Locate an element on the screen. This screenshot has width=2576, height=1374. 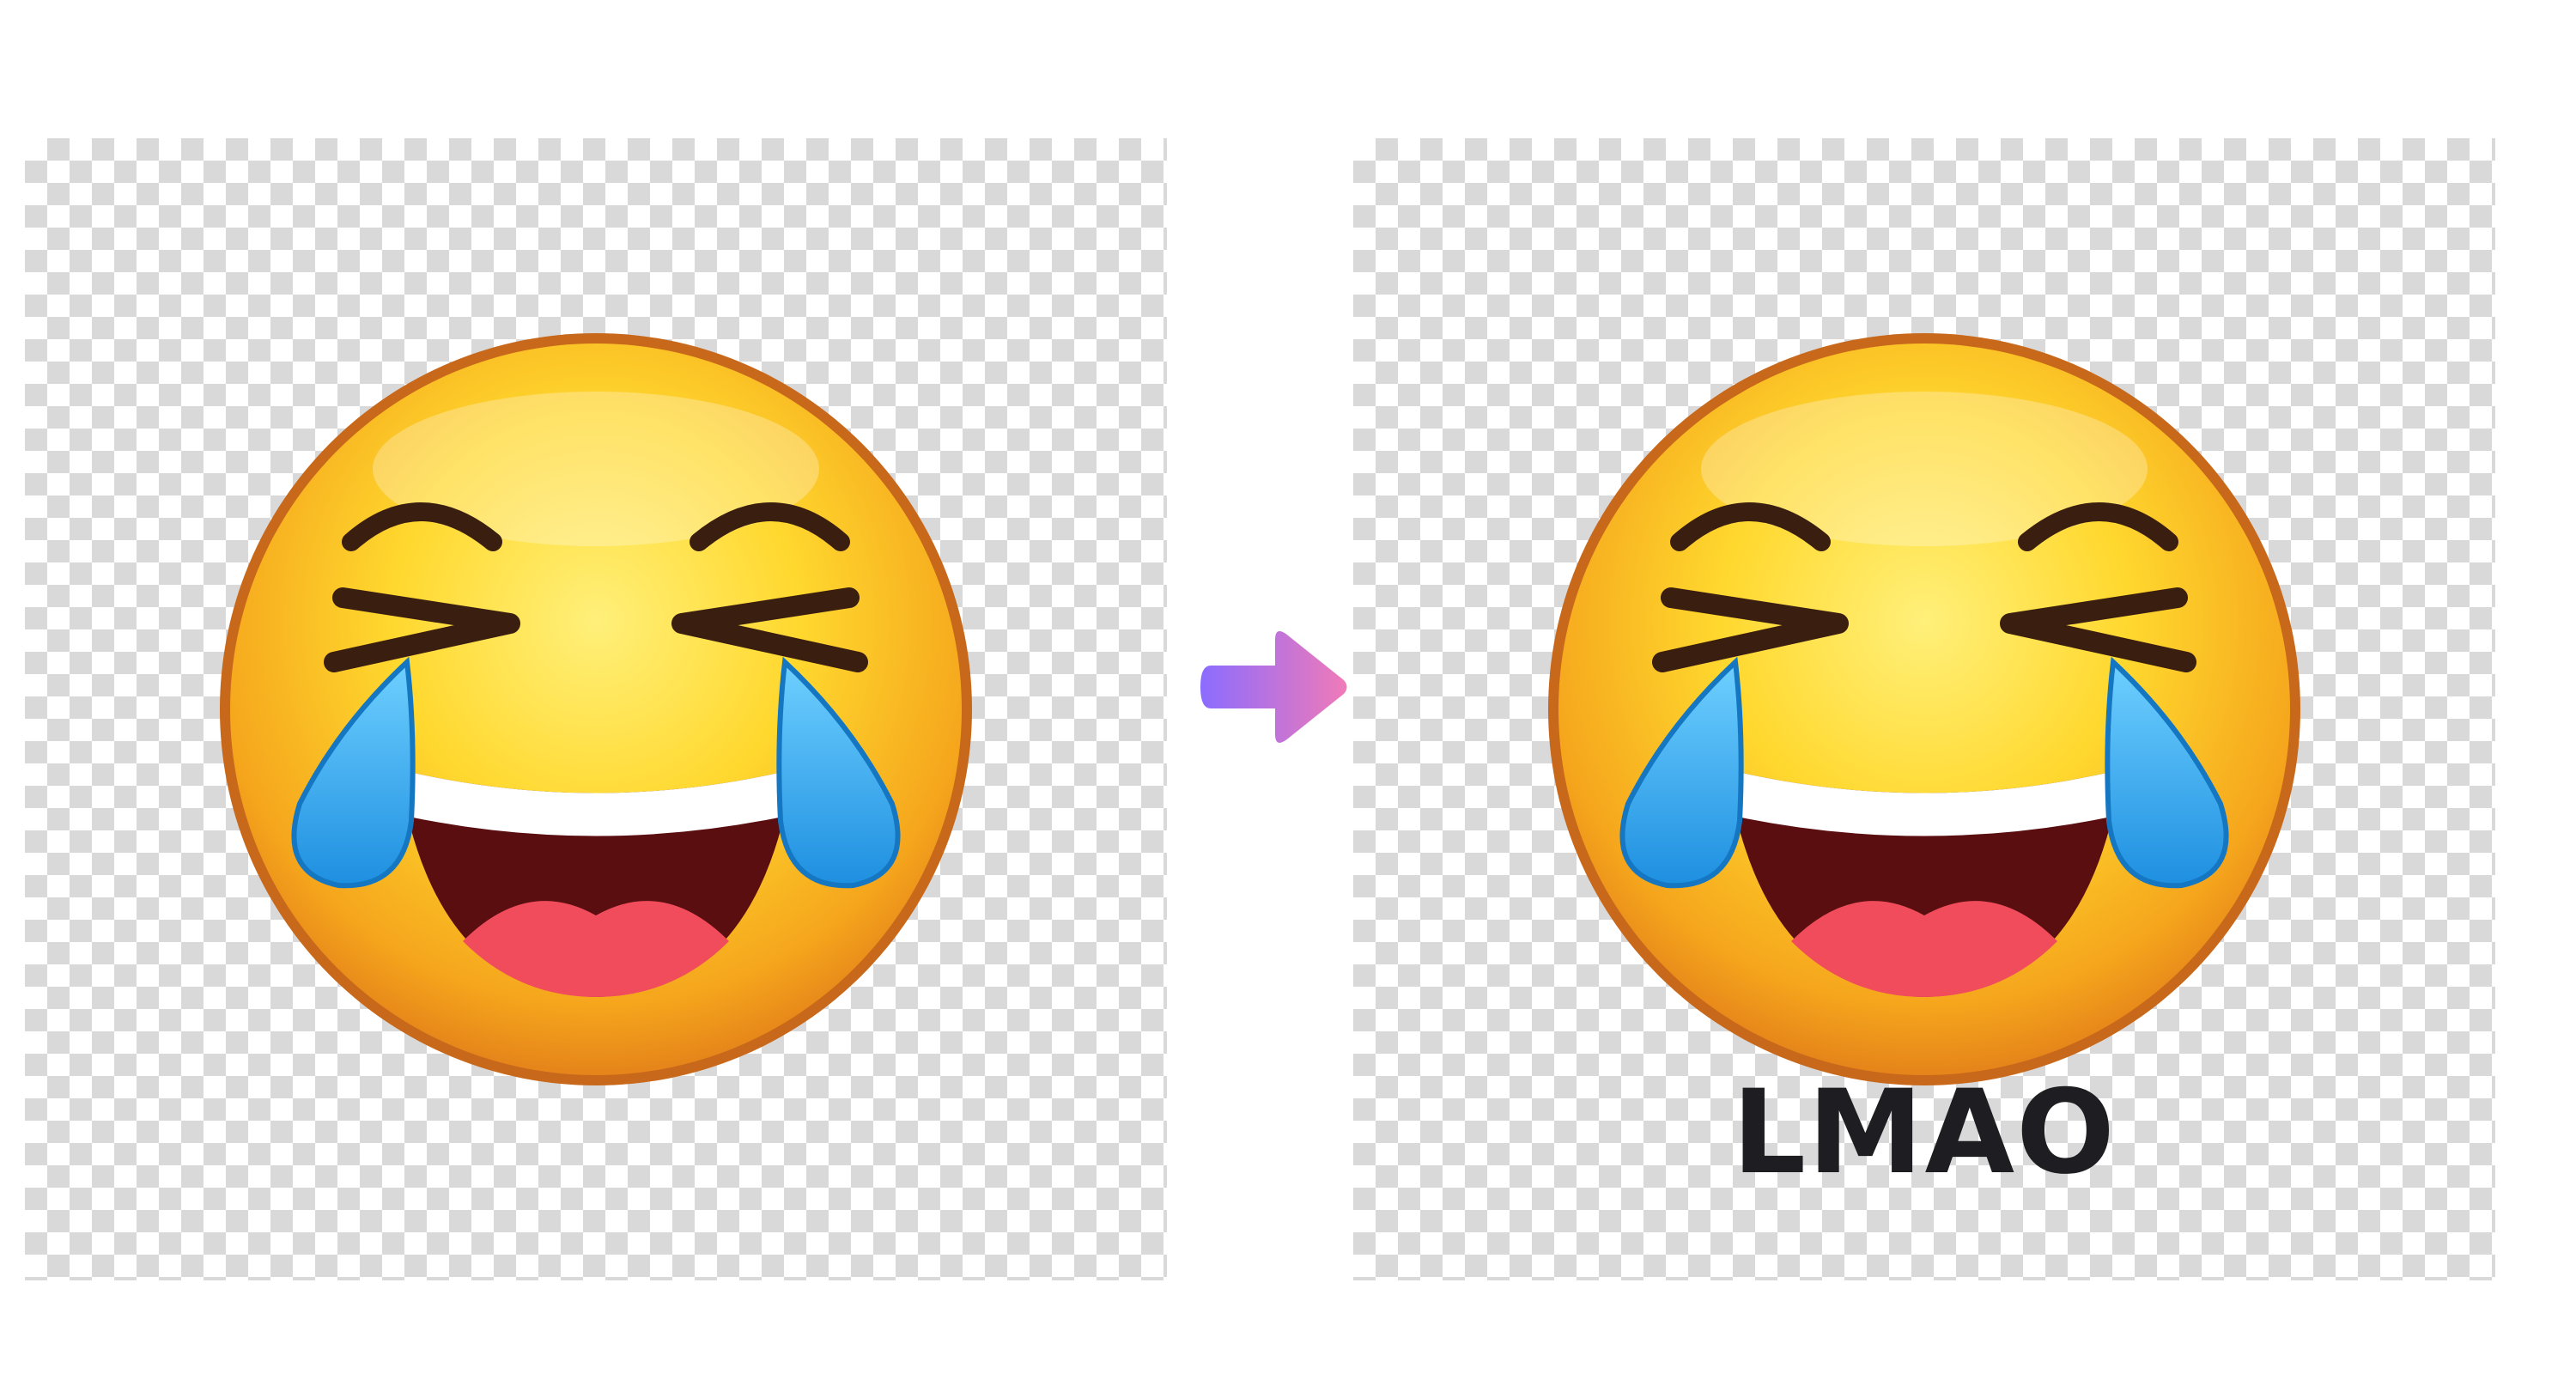
arrow-right-icon is located at coordinates (1273, 687).